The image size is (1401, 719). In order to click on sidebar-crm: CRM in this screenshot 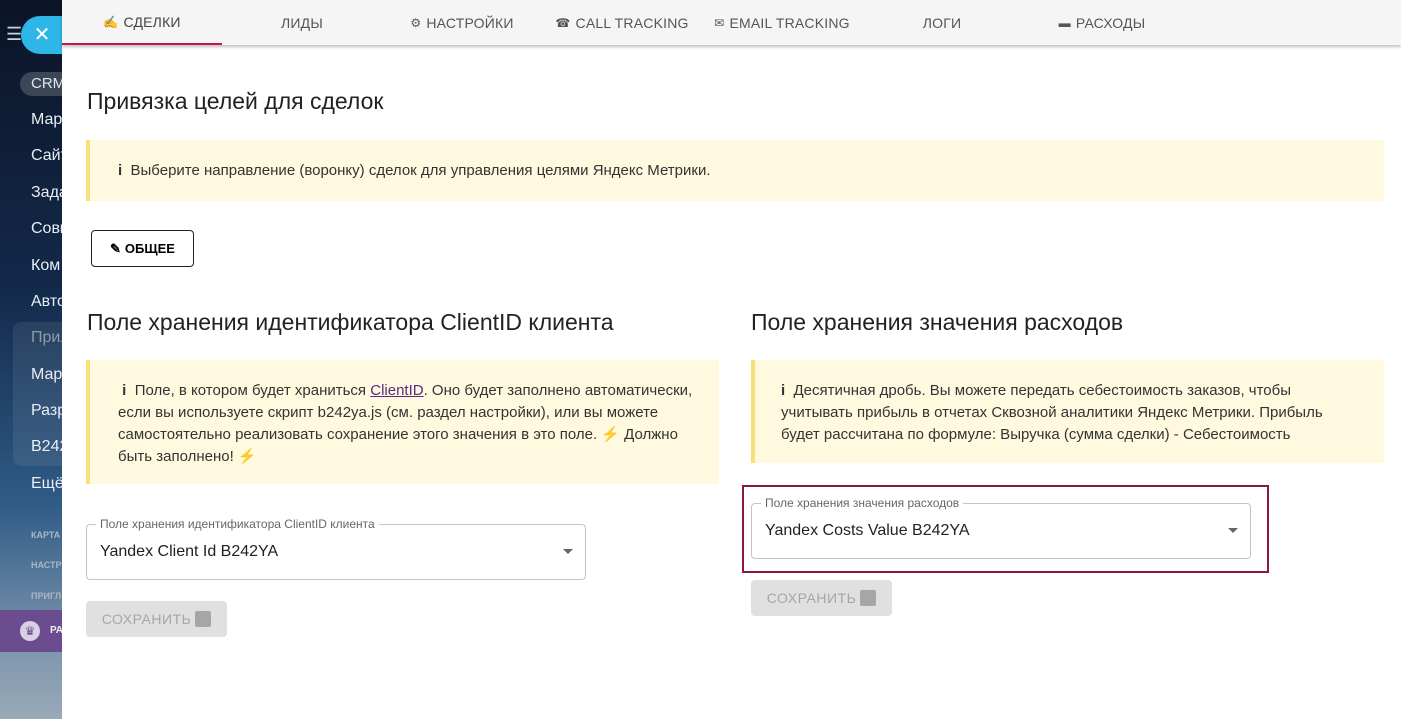, I will do `click(41, 84)`.